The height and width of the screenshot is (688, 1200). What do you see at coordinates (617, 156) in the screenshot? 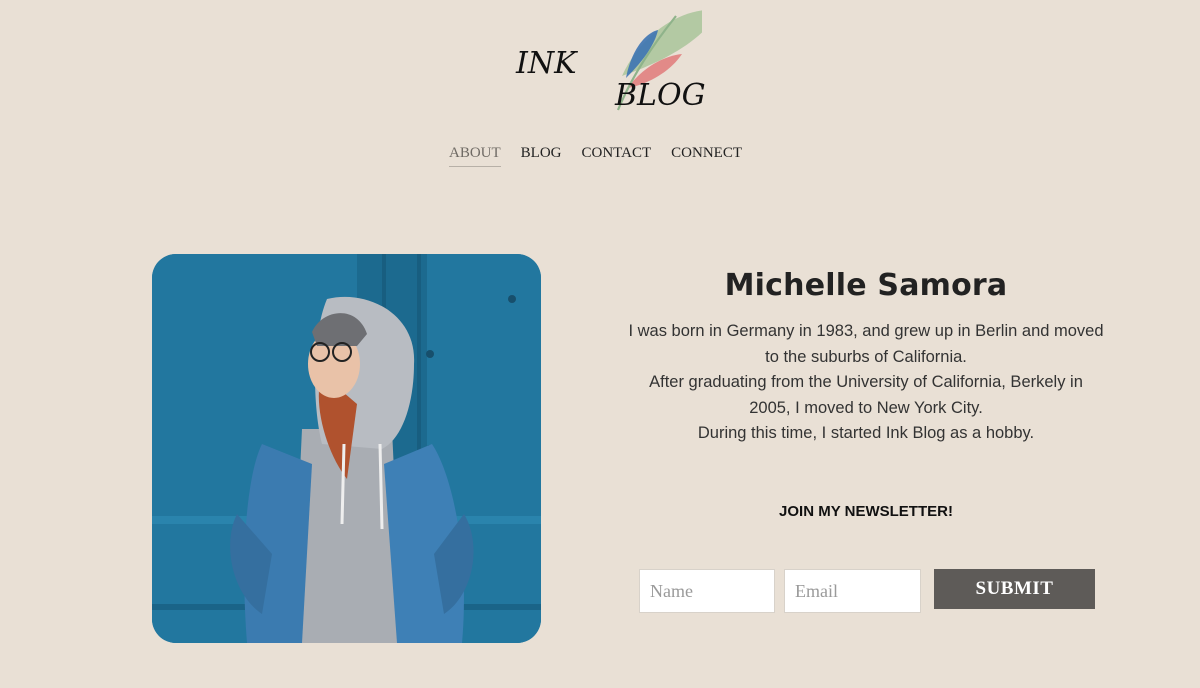
I see `nav-item-contact: CONTACT` at bounding box center [617, 156].